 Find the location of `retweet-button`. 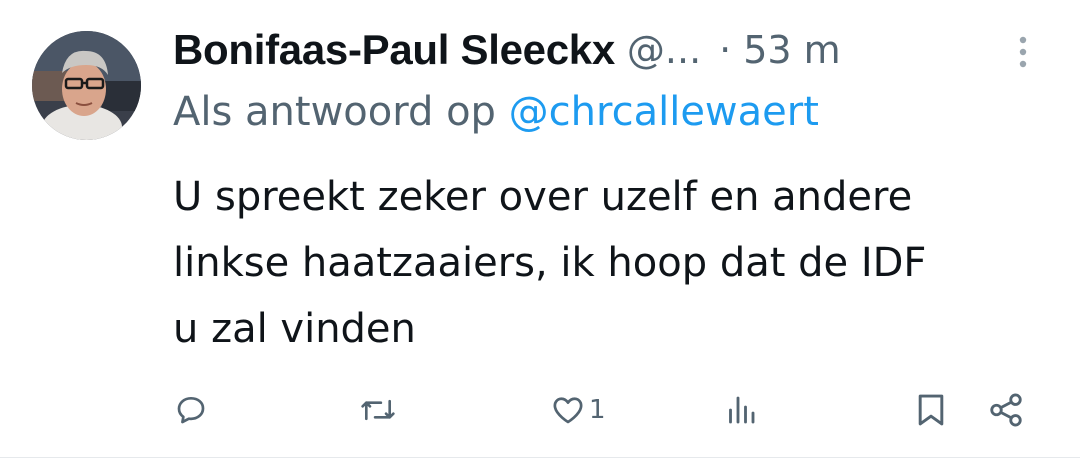

retweet-button is located at coordinates (379, 410).